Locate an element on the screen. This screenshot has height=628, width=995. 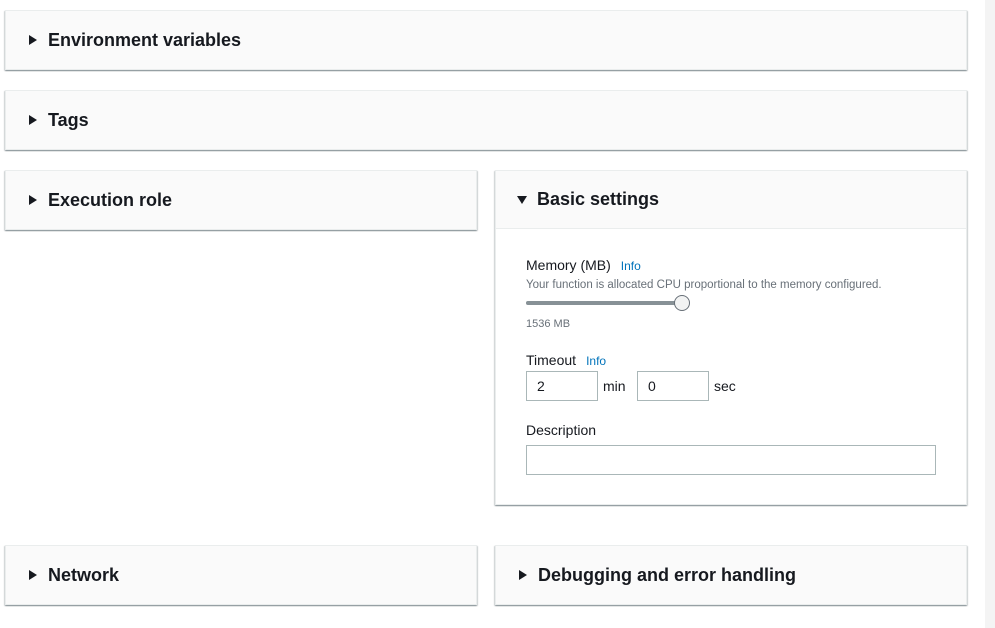
execution-role-panel: Execution role is located at coordinates (241, 200).